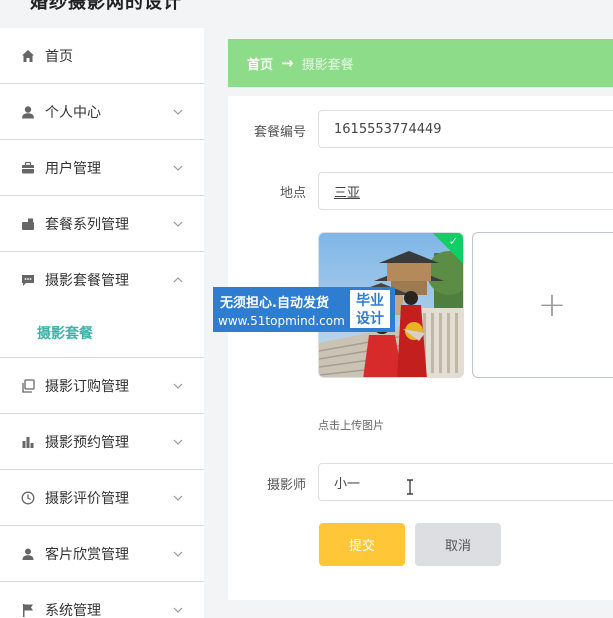 The width and height of the screenshot is (613, 618). What do you see at coordinates (102, 168) in the screenshot?
I see `sidebar-item-user-management: 用户管理` at bounding box center [102, 168].